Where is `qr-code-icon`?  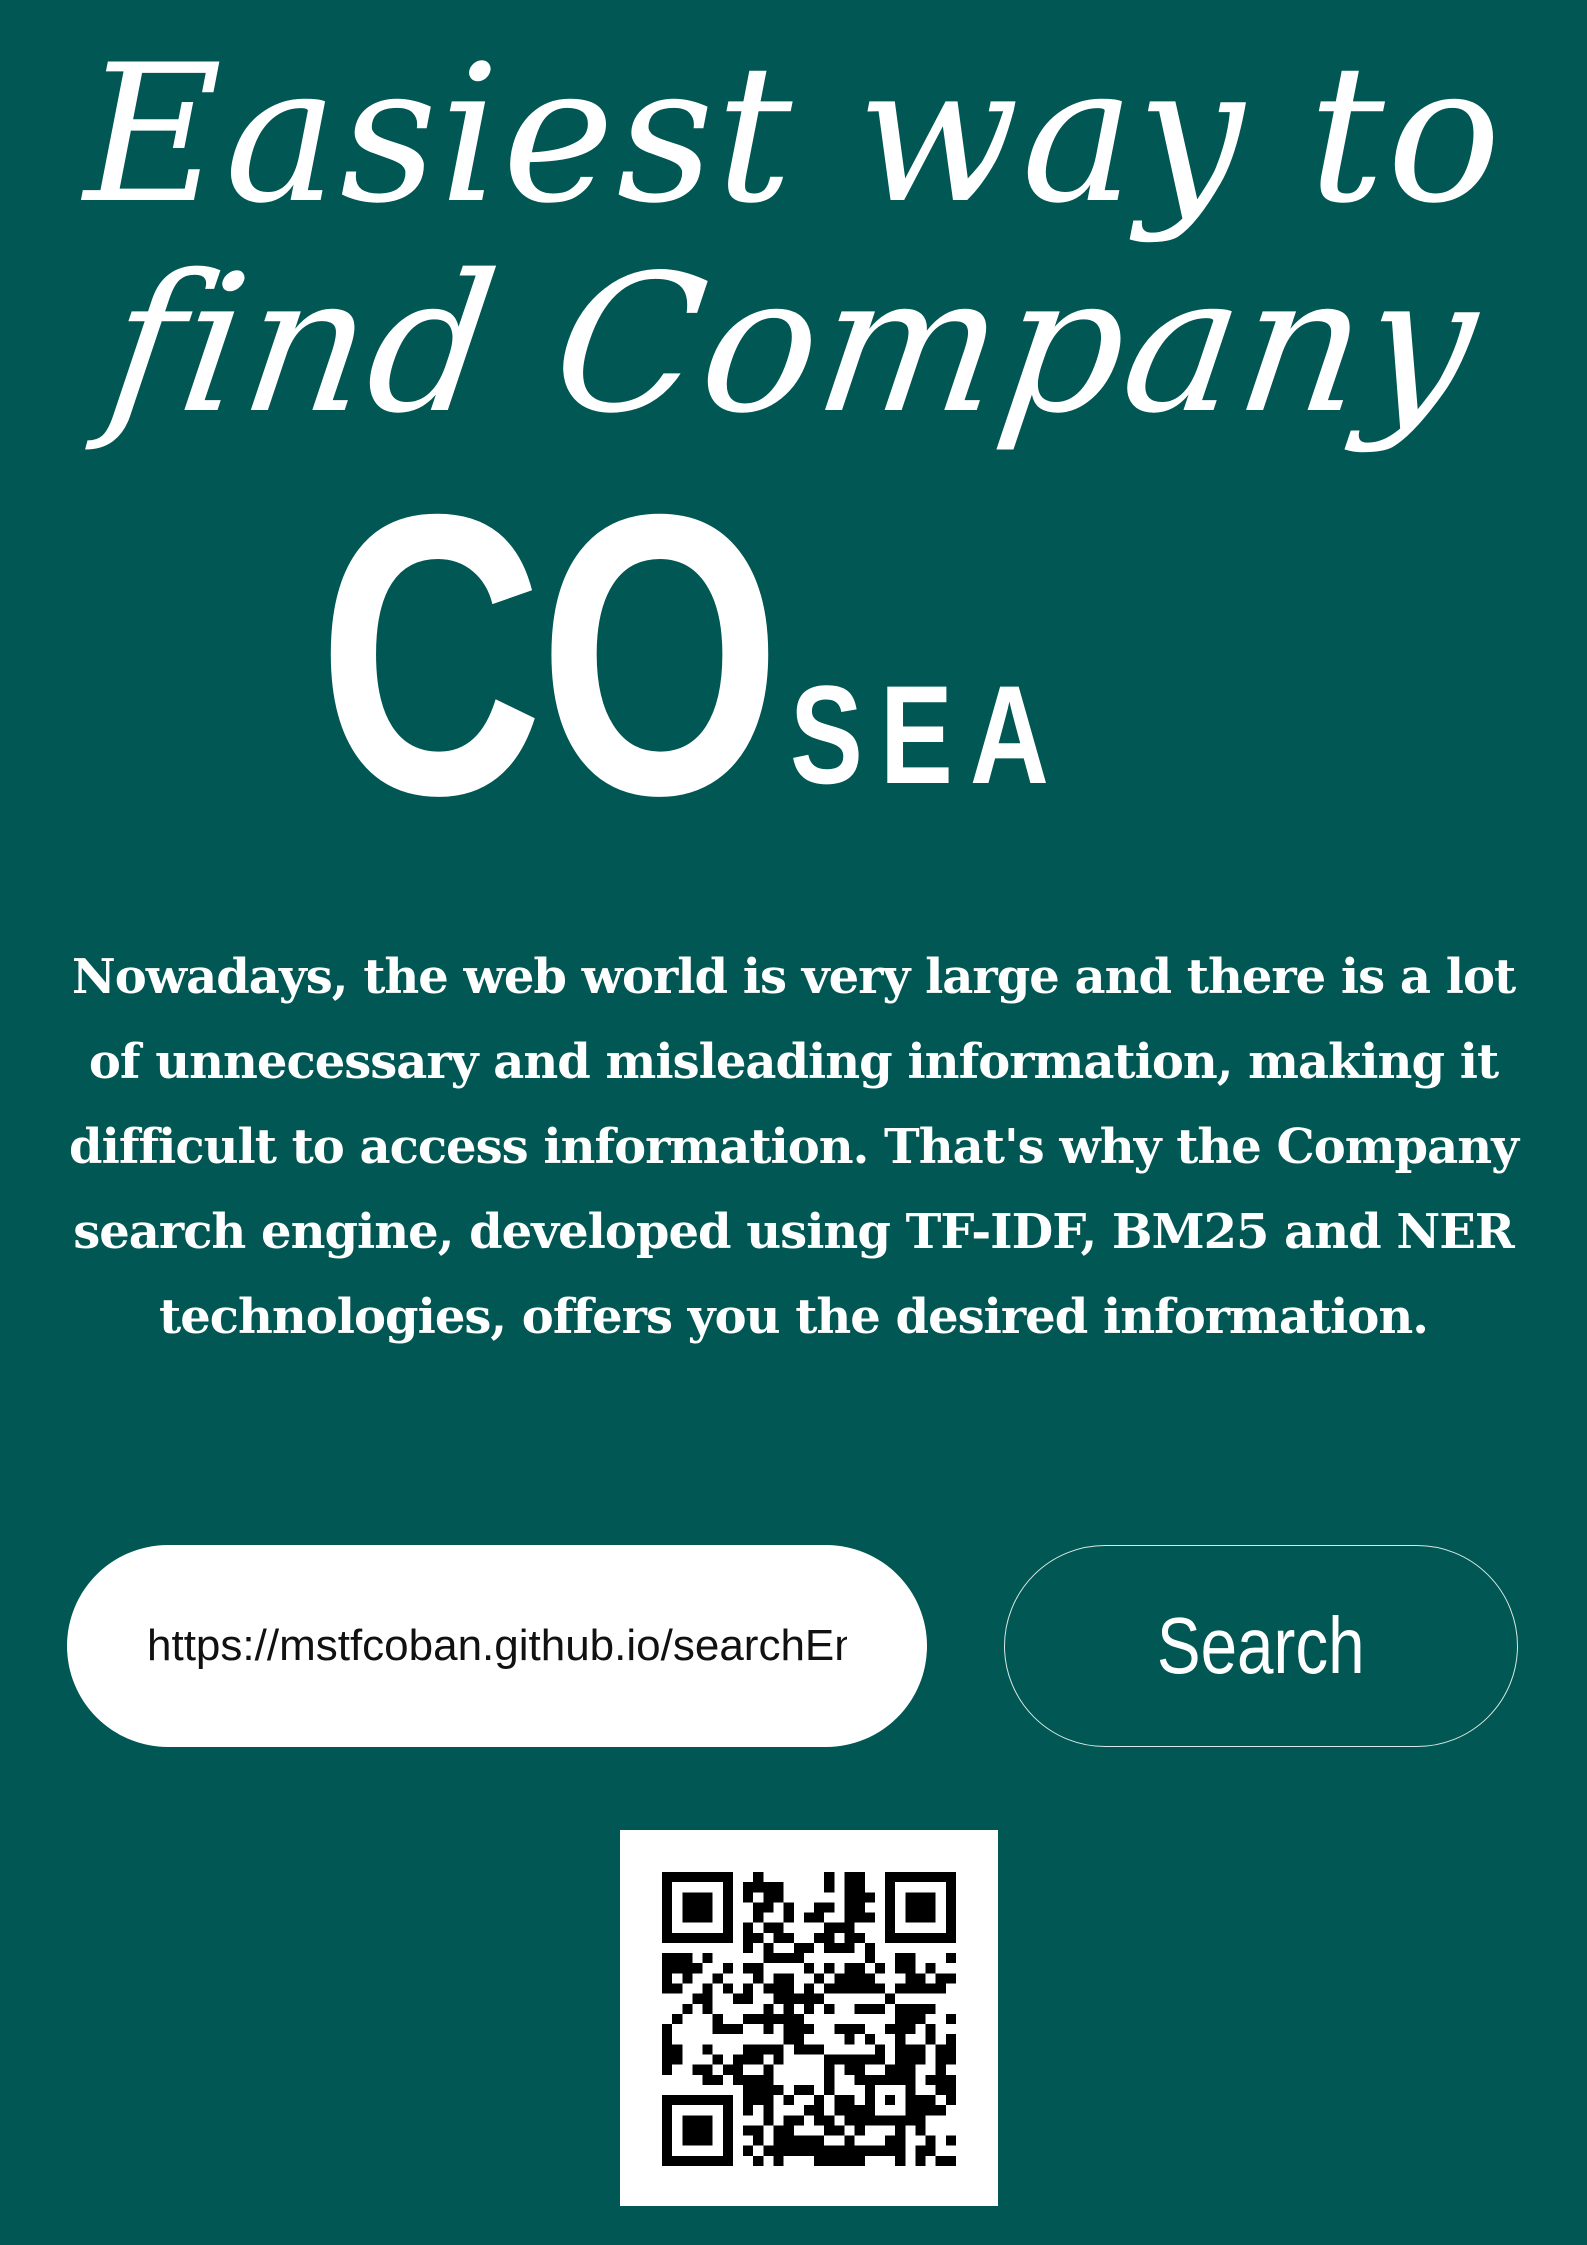
qr-code-icon is located at coordinates (809, 2019).